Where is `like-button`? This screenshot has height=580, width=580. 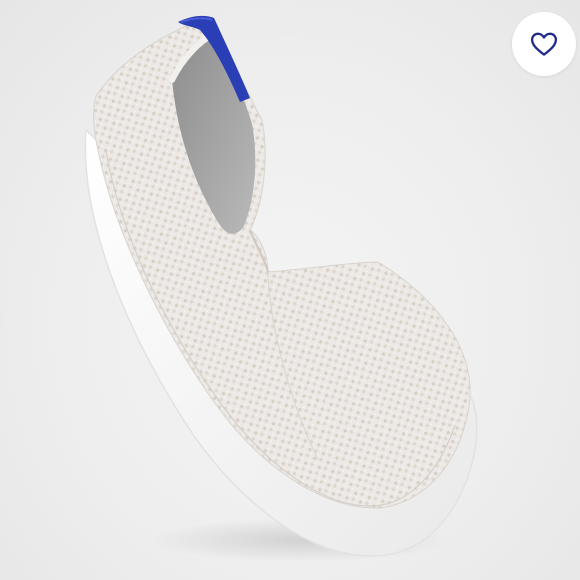
like-button is located at coordinates (544, 44).